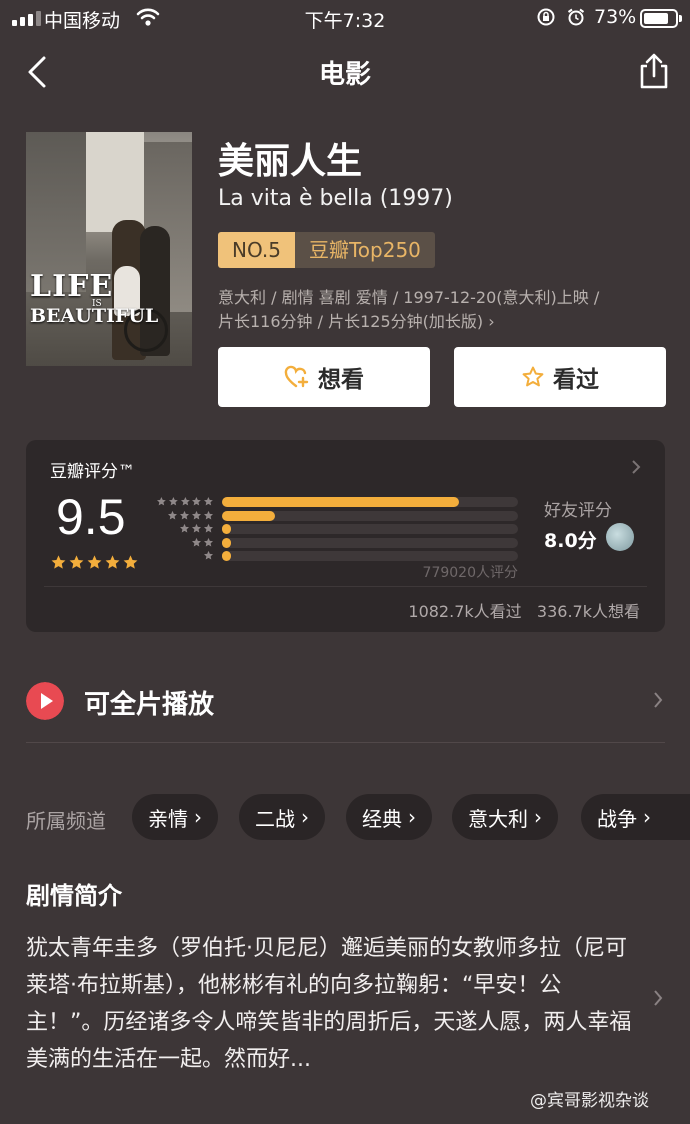 Image resolution: width=690 pixels, height=1124 pixels. I want to click on movie-title: 美丽人生, so click(290, 161).